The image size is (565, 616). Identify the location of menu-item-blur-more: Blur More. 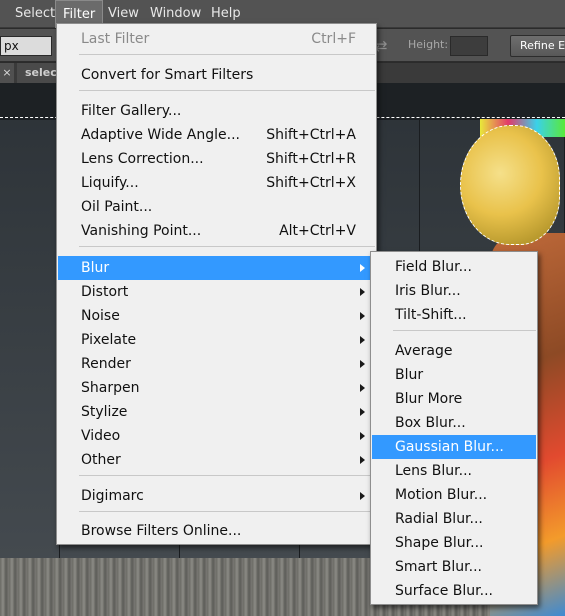
(454, 399).